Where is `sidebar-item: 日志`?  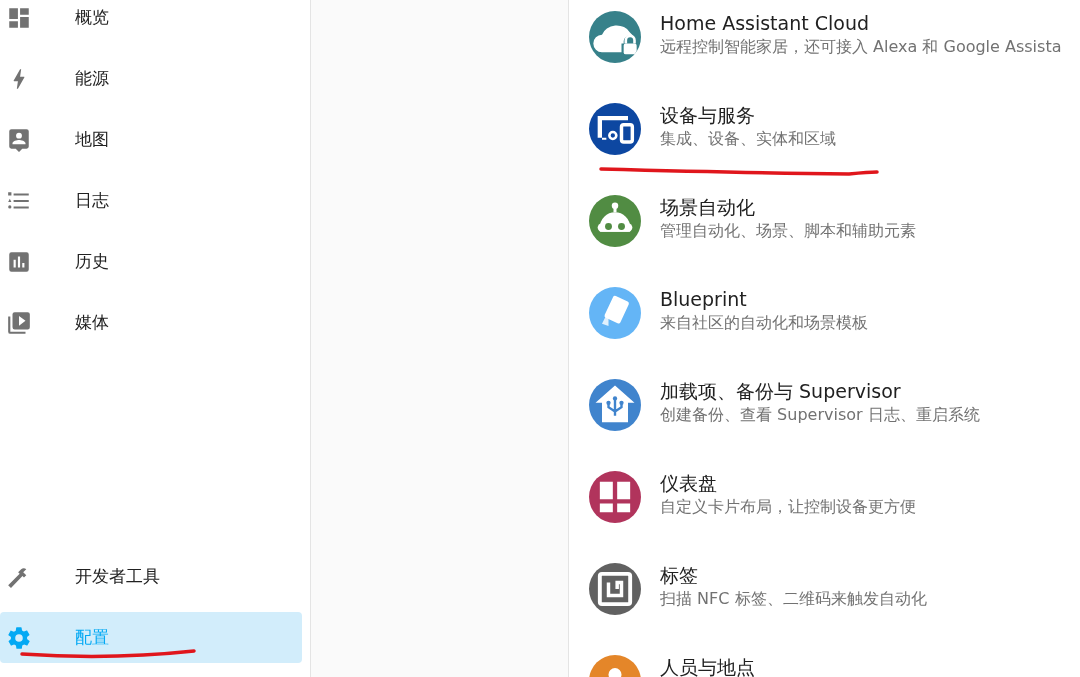
sidebar-item: 日志 is located at coordinates (151, 200).